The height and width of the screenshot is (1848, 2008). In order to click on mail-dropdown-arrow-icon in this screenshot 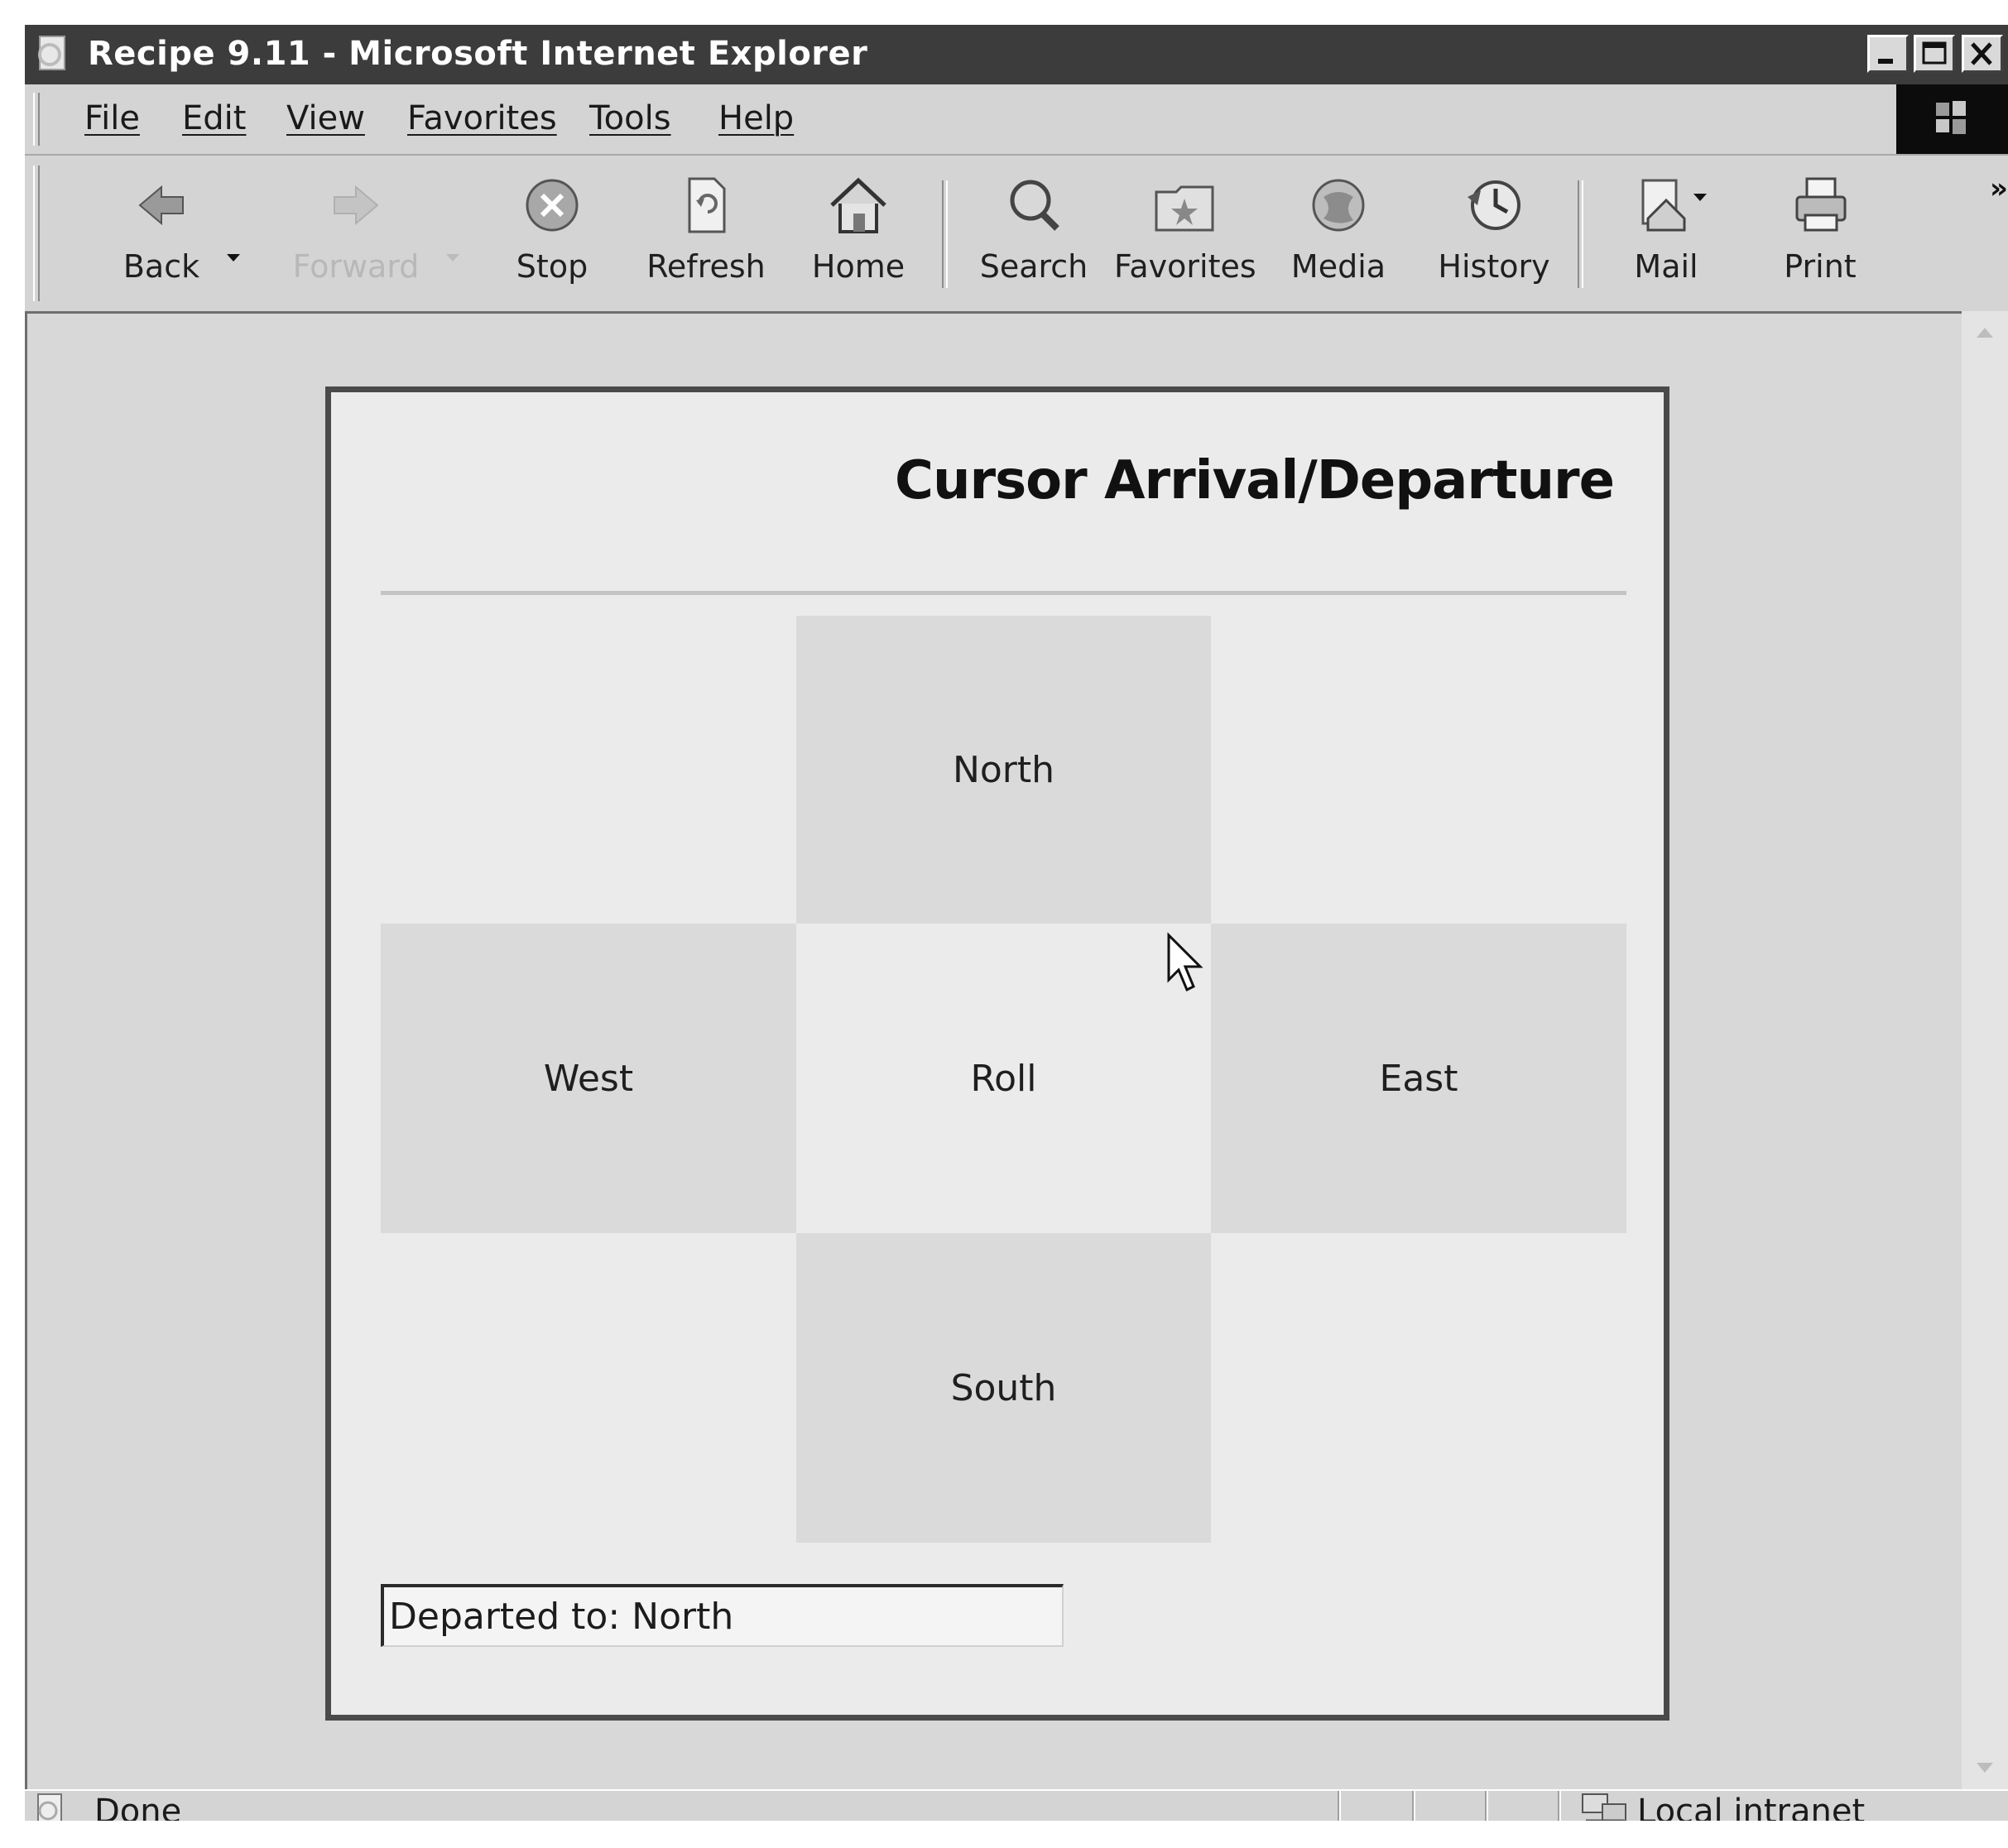, I will do `click(1700, 197)`.